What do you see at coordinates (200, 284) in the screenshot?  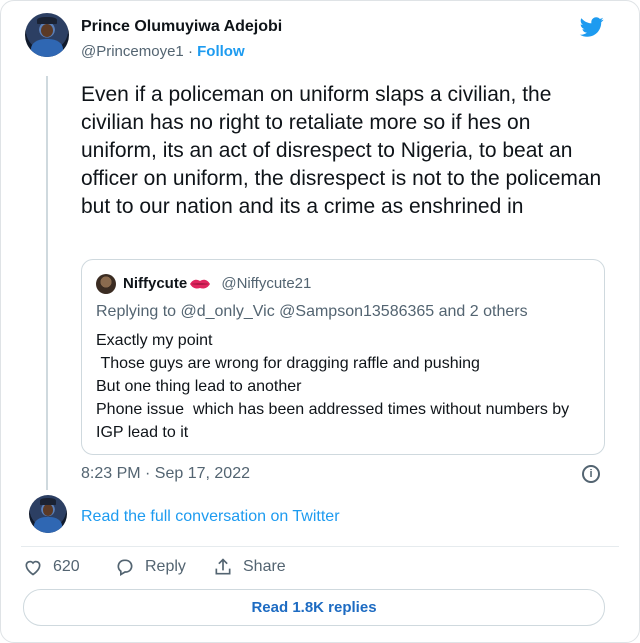 I see `lips-emoji-icon` at bounding box center [200, 284].